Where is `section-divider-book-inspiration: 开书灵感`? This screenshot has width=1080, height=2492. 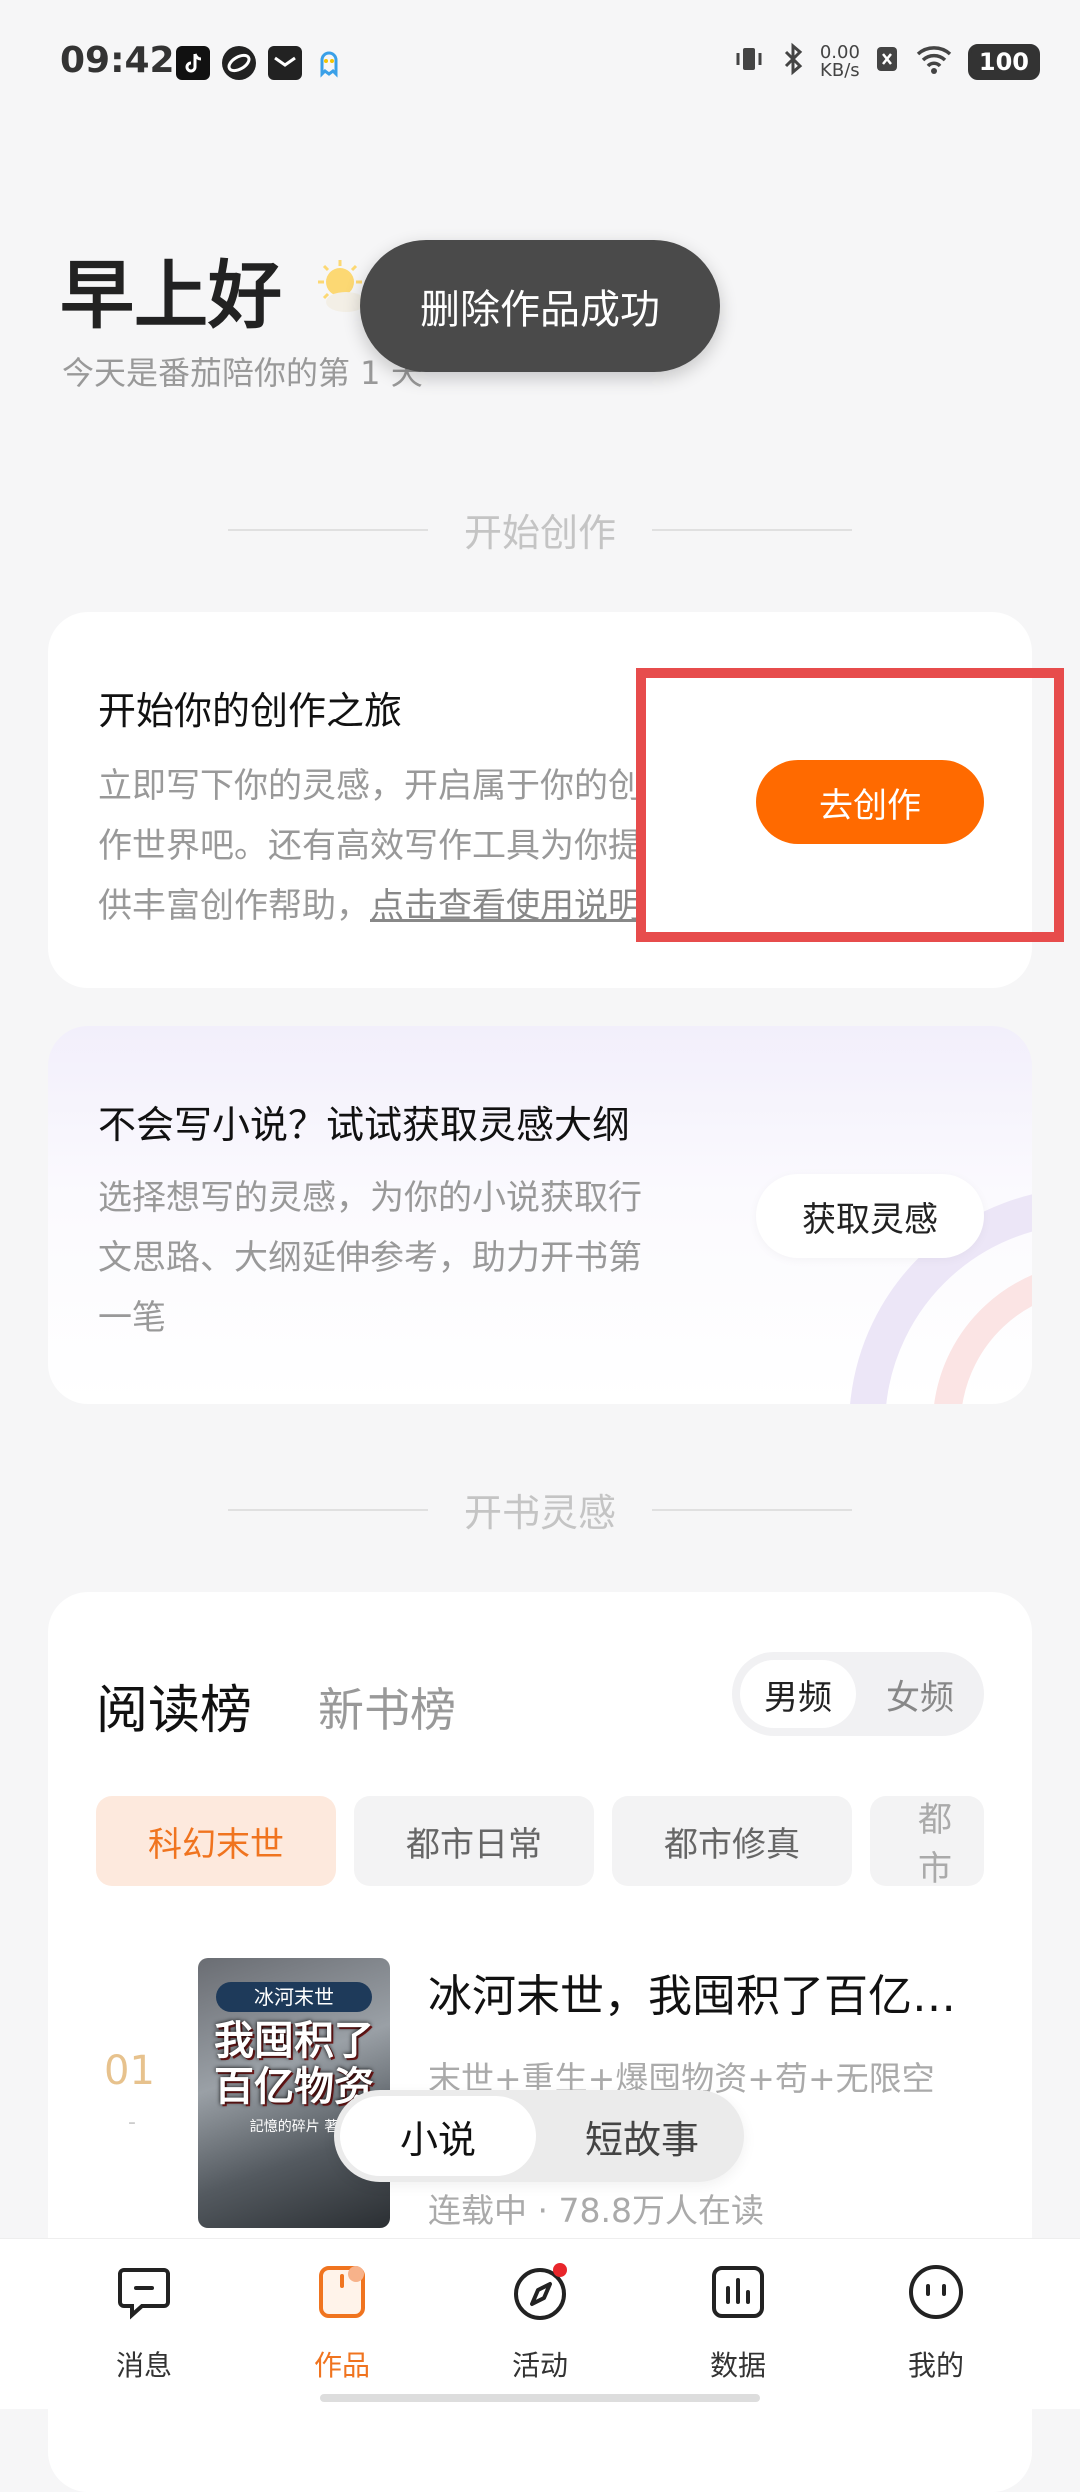
section-divider-book-inspiration: 开书灵感 is located at coordinates (540, 1509).